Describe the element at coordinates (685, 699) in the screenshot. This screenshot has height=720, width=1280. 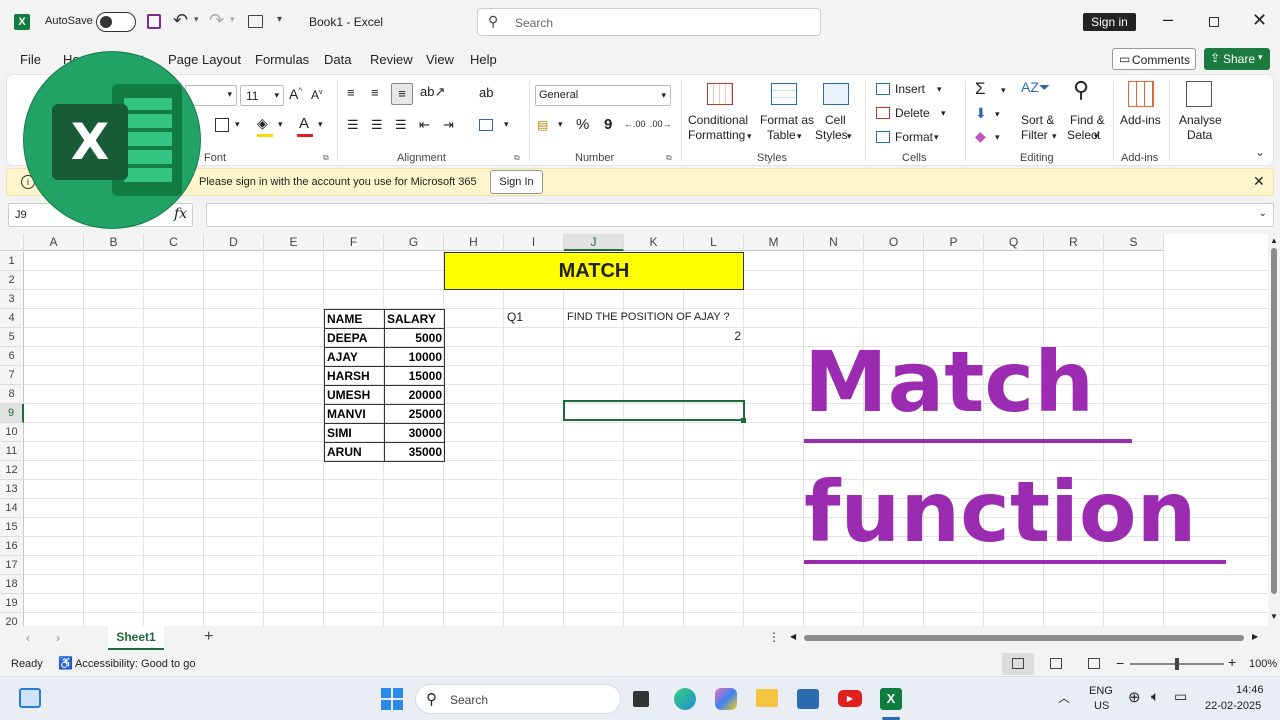
I see `edge-icon` at that location.